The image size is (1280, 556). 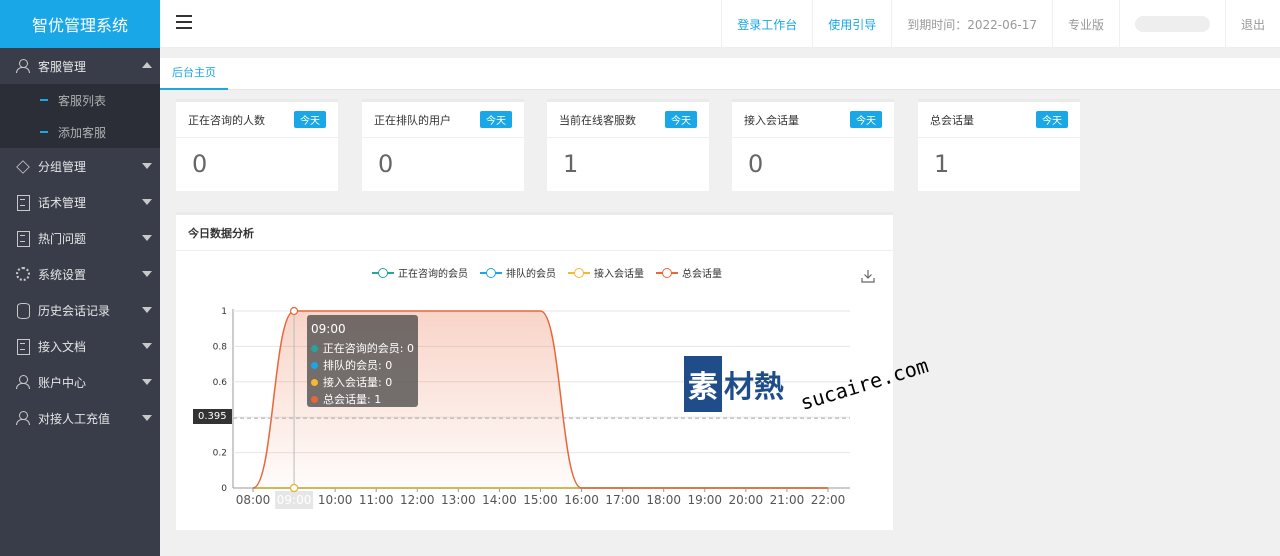 What do you see at coordinates (62, 202) in the screenshot?
I see `sidebar-item-label: 话术管理` at bounding box center [62, 202].